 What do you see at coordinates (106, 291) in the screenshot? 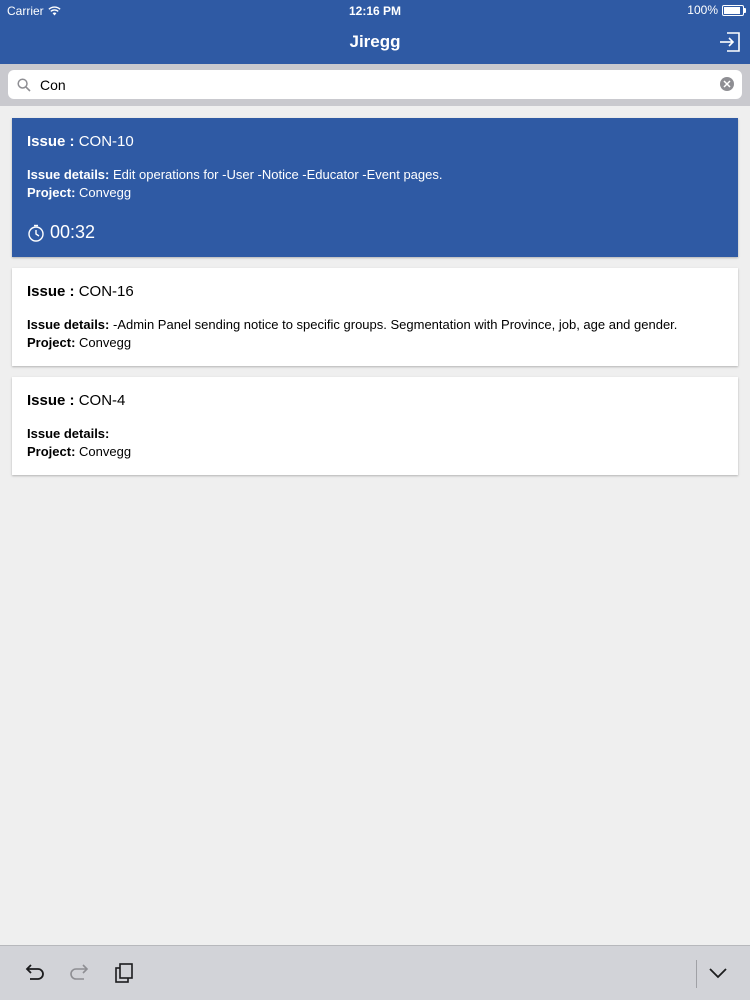
I see `issue-key: CON-16` at bounding box center [106, 291].